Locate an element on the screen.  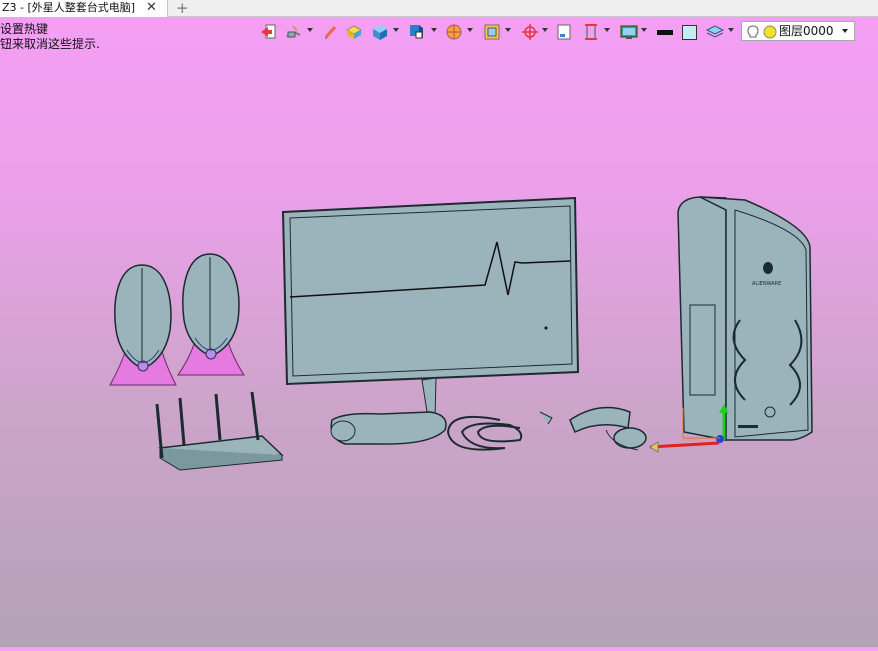
keyboard-cable is located at coordinates (499, 431).